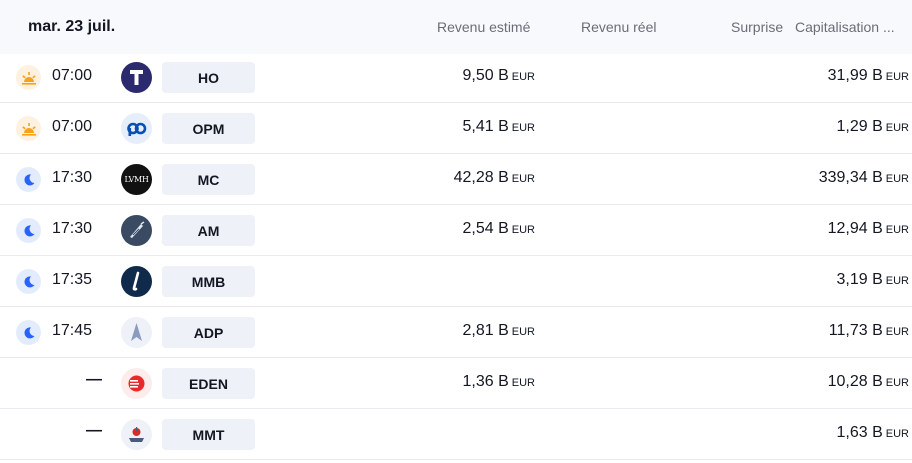 This screenshot has height=463, width=912. I want to click on revenu-estime-value: 1,36 B EUR, so click(499, 381).